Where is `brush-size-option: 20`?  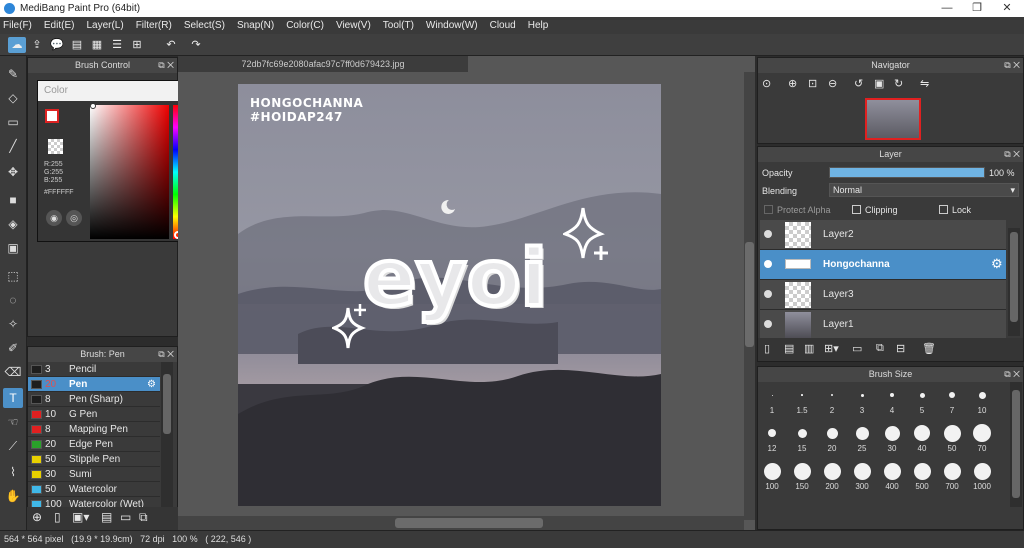 brush-size-option: 20 is located at coordinates (832, 440).